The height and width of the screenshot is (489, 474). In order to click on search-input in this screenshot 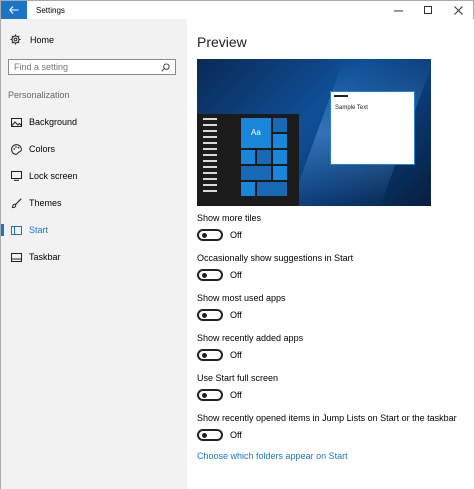, I will do `click(81, 67)`.